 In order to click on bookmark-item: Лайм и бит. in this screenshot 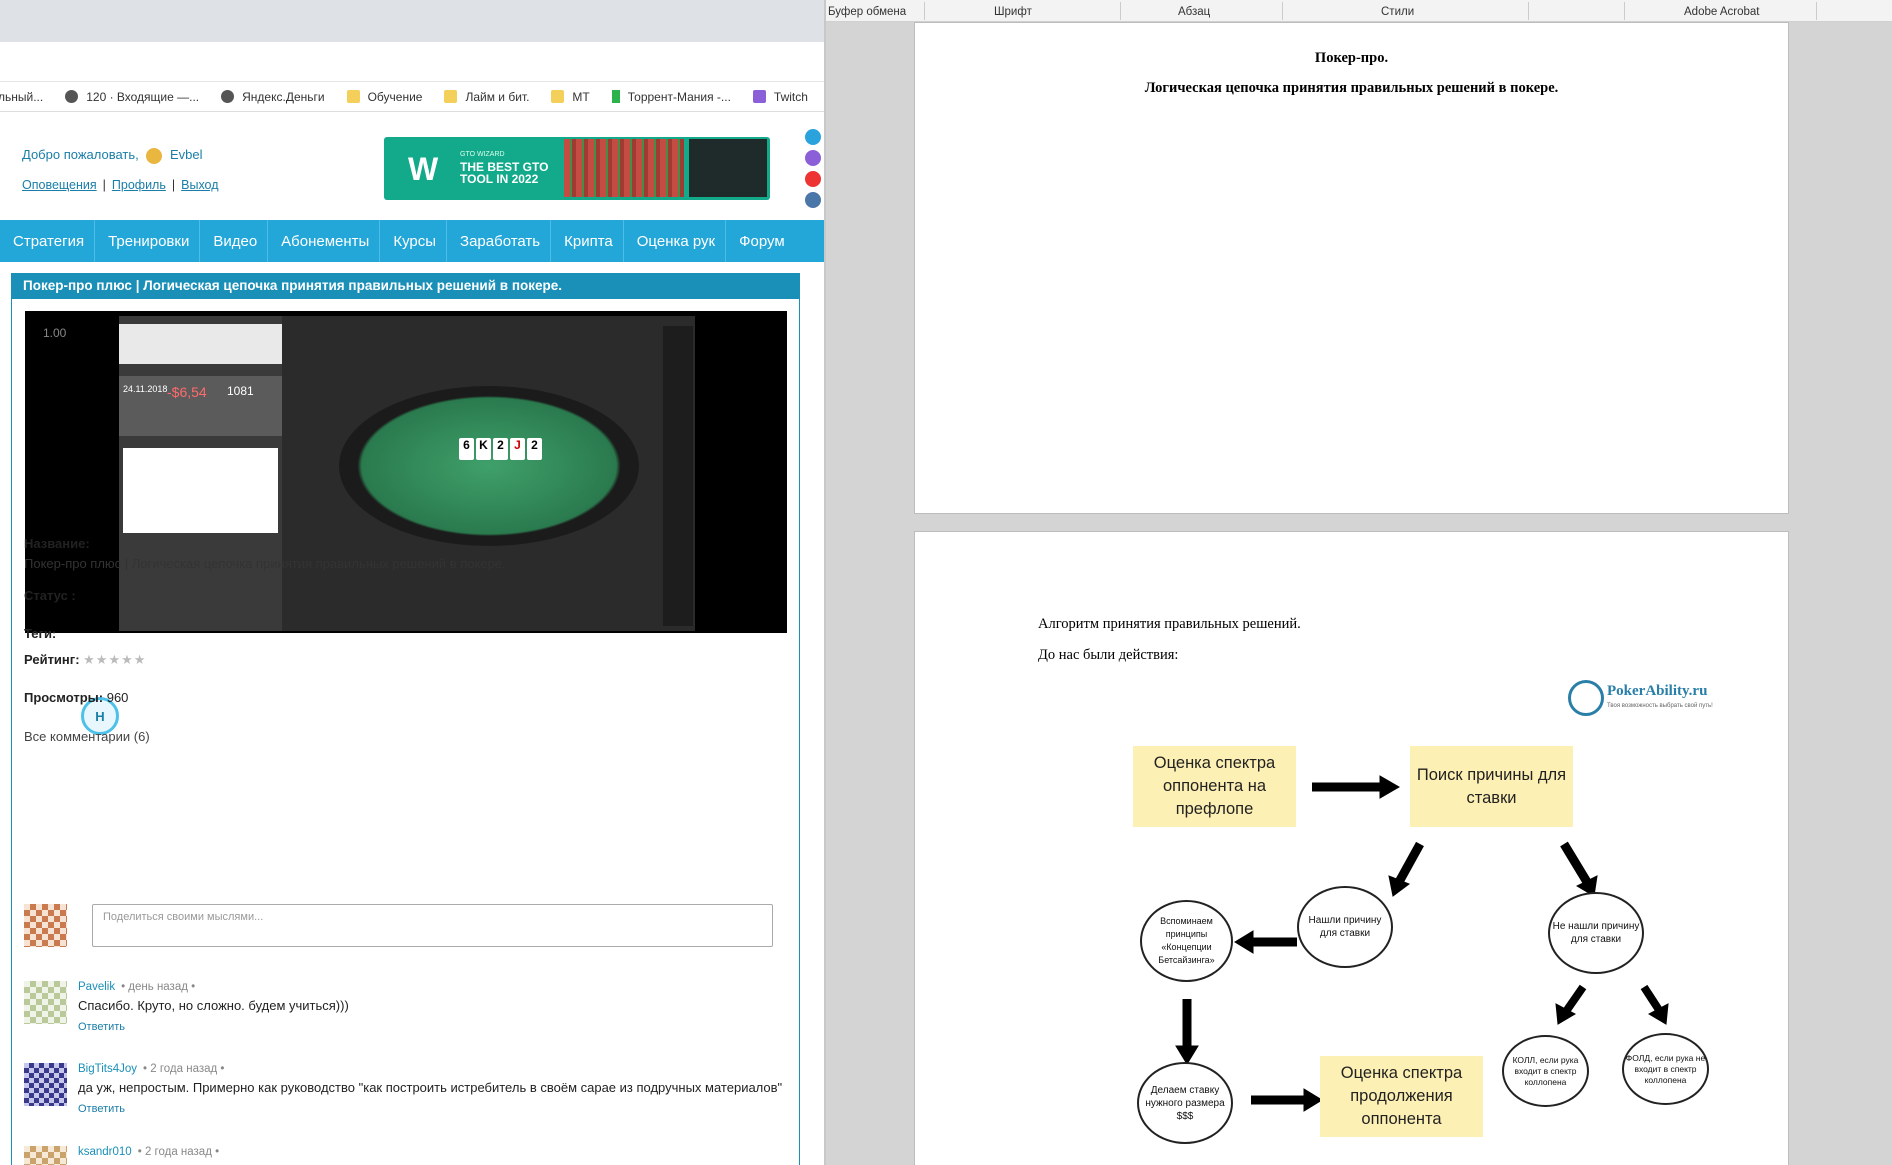, I will do `click(486, 97)`.